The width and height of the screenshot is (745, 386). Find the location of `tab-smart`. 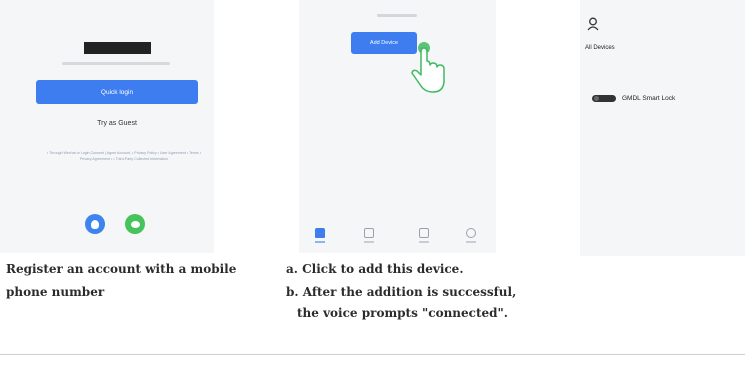

tab-smart is located at coordinates (424, 235).